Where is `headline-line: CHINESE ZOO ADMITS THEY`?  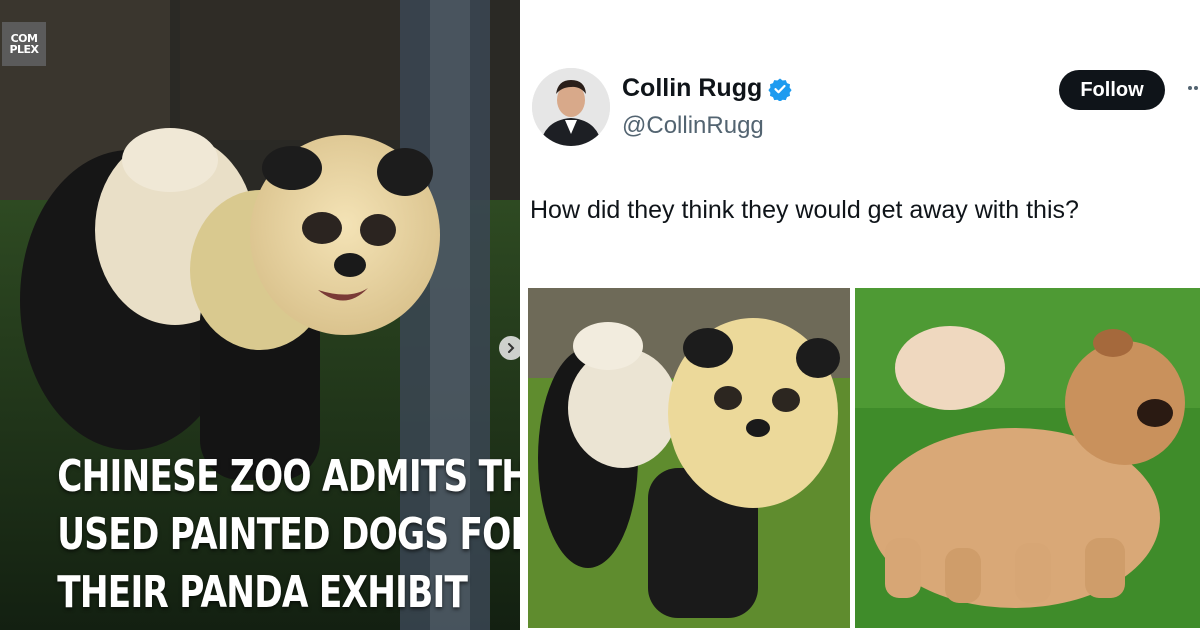
headline-line: CHINESE ZOO ADMITS THEY is located at coordinates (288, 476).